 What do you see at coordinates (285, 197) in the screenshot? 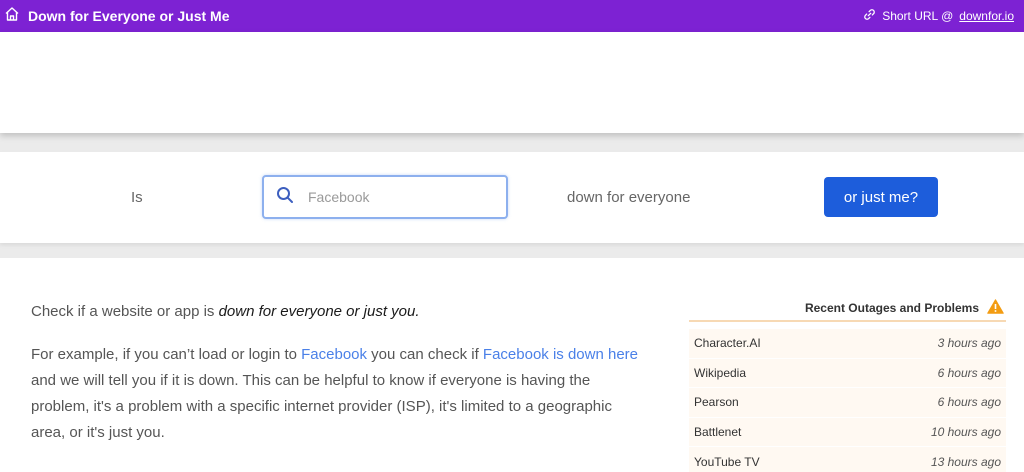
I see `search-icon` at bounding box center [285, 197].